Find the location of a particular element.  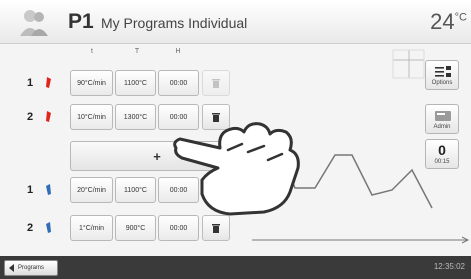

counter-time: 00:15 is located at coordinates (442, 162).